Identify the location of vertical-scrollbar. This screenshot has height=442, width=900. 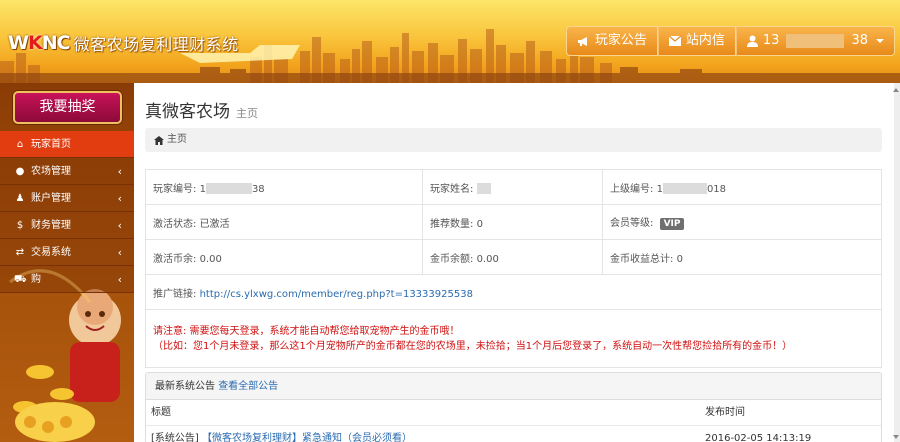
(897, 262).